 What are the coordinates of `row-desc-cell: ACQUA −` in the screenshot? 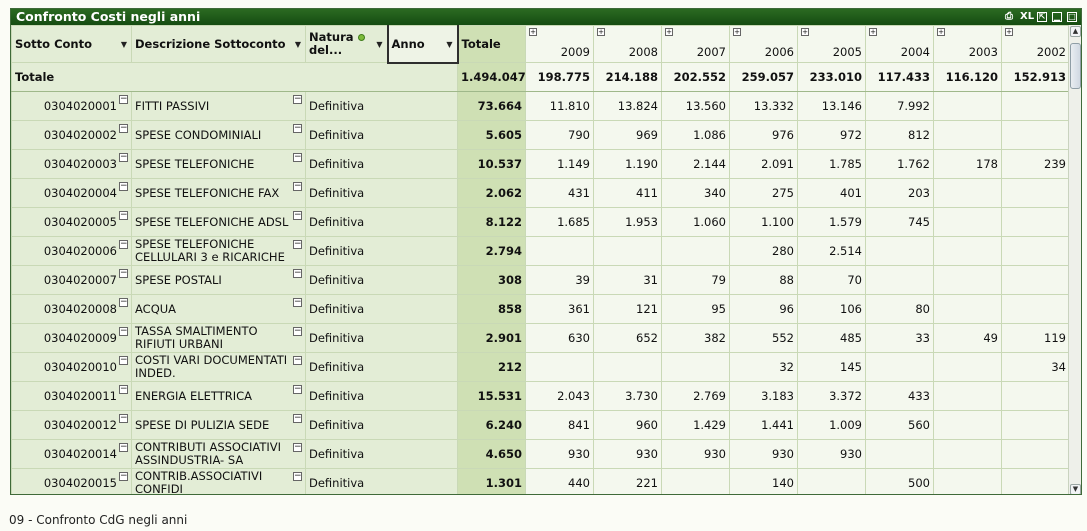 It's located at (218, 309).